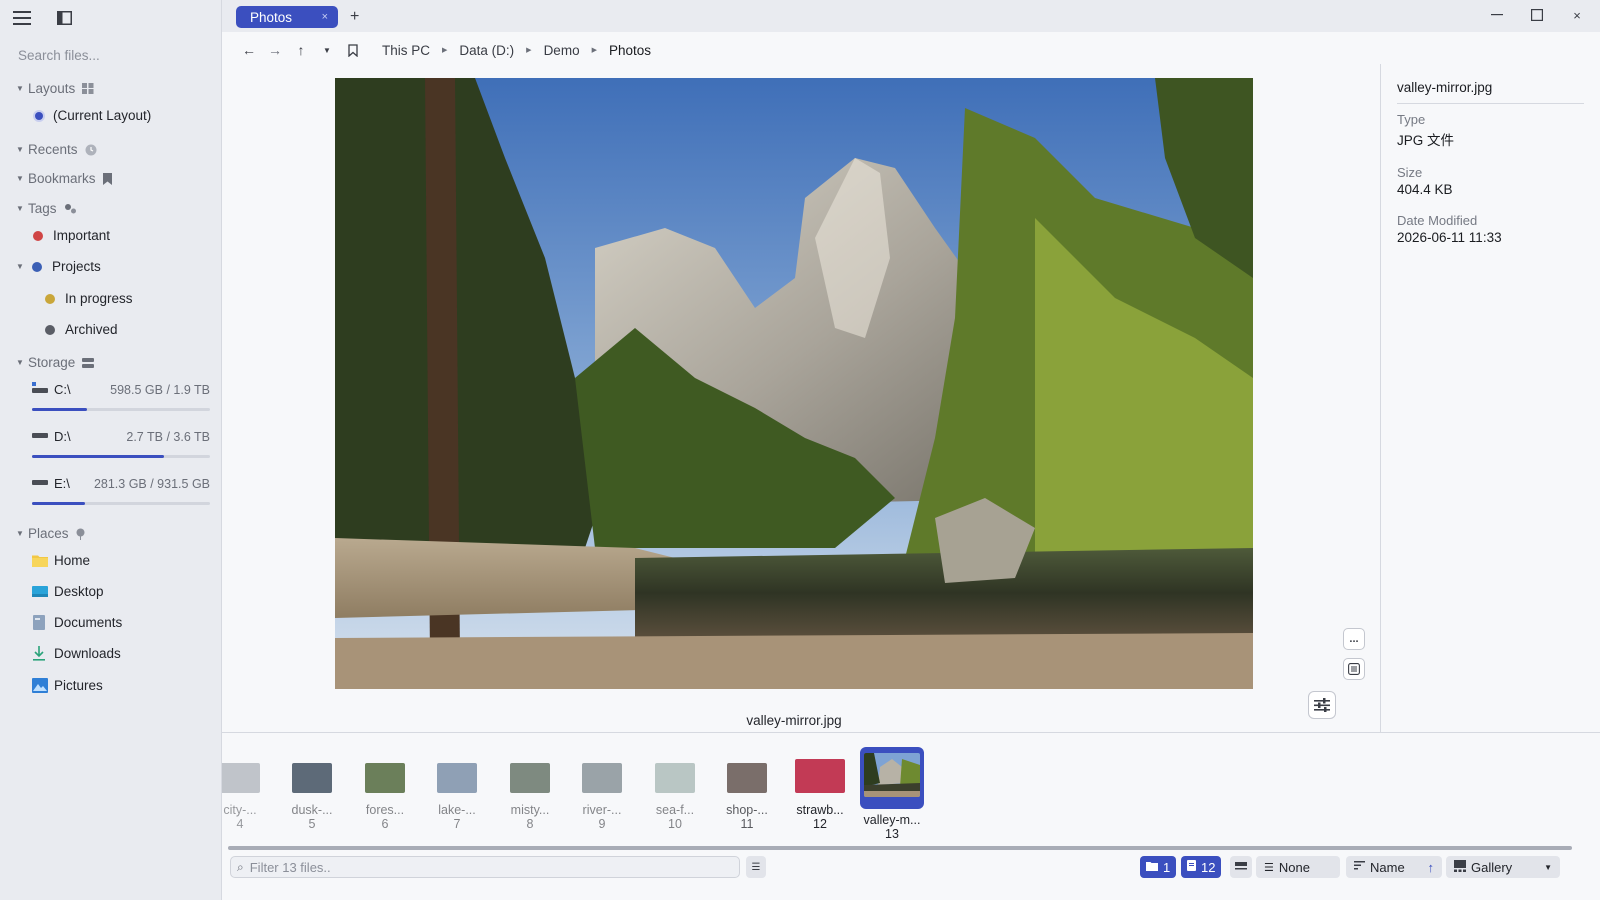 Image resolution: width=1600 pixels, height=900 pixels. What do you see at coordinates (247, 789) in the screenshot?
I see `thumbnail-item: city-... 4` at bounding box center [247, 789].